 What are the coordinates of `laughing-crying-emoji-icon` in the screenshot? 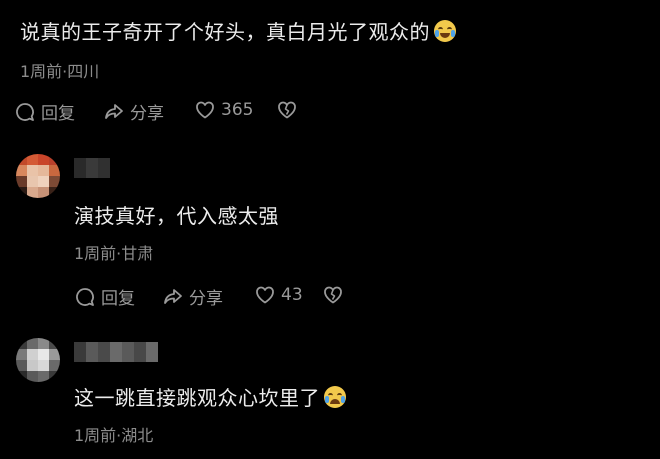 It's located at (445, 31).